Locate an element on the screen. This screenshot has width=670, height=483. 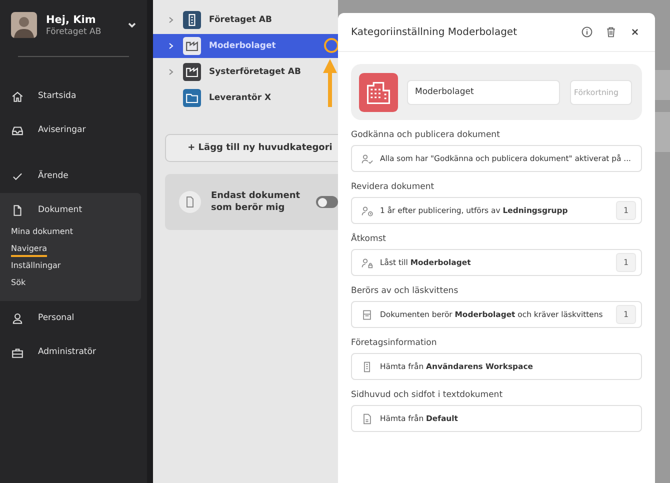
section-label: Revidera dokument is located at coordinates (393, 187).